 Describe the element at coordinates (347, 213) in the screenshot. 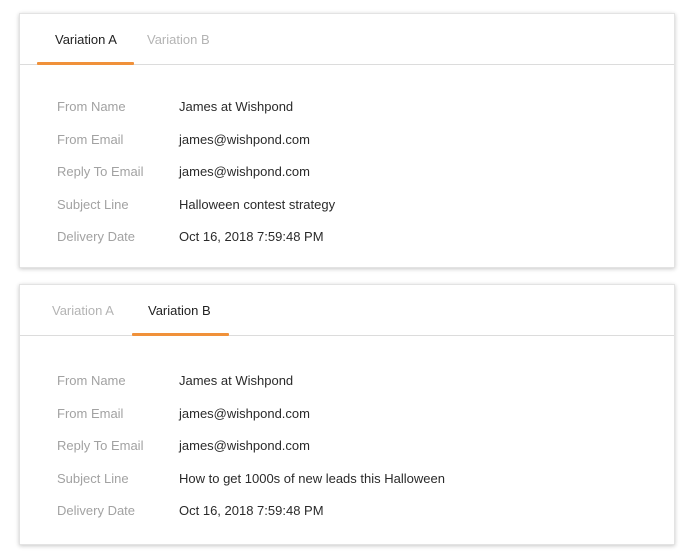

I see `field-row-subject-line: Subject Line Halloween contest strategy` at that location.